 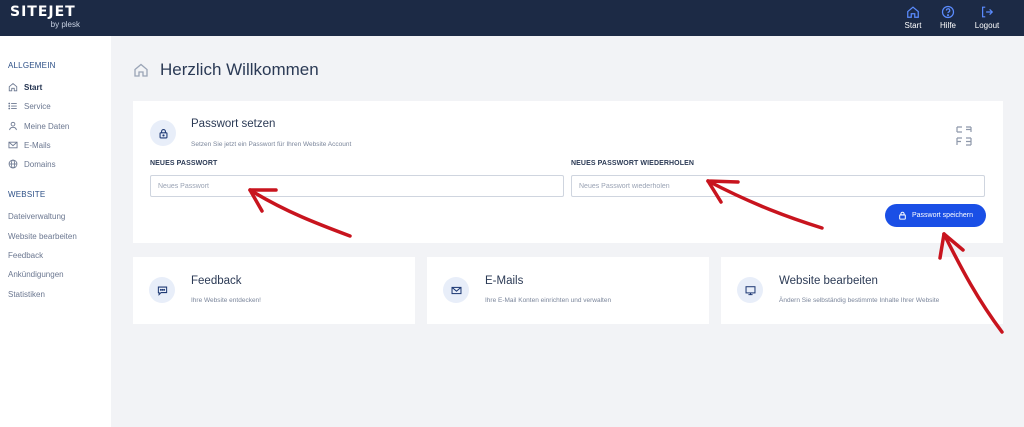 I want to click on password-card-title: Passwort setzen, so click(x=233, y=124).